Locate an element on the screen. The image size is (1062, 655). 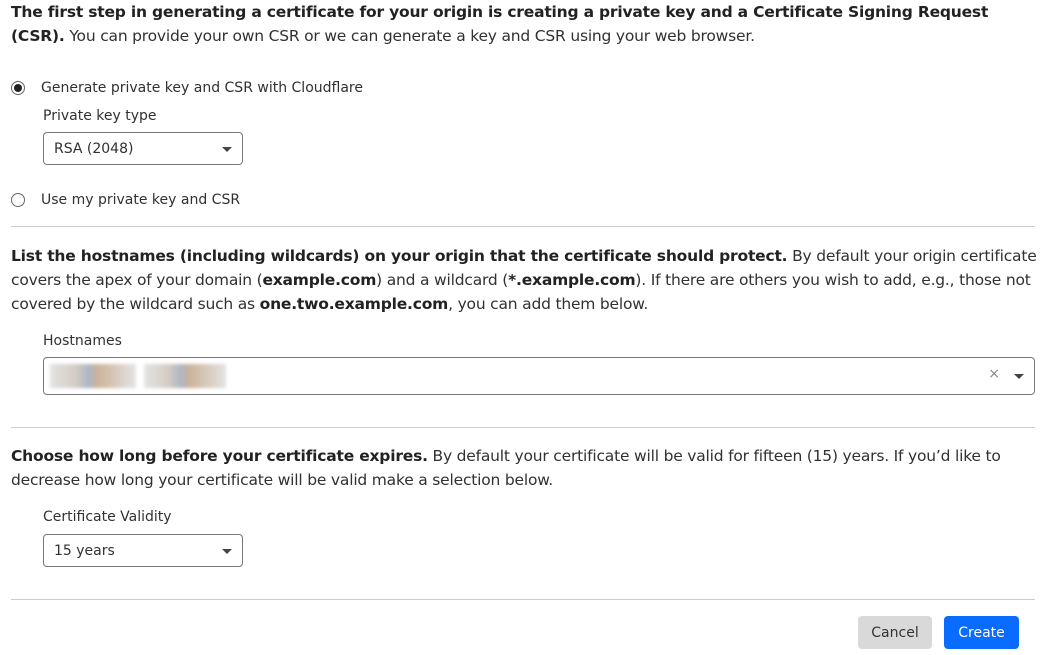
clear-icon: × is located at coordinates (994, 374).